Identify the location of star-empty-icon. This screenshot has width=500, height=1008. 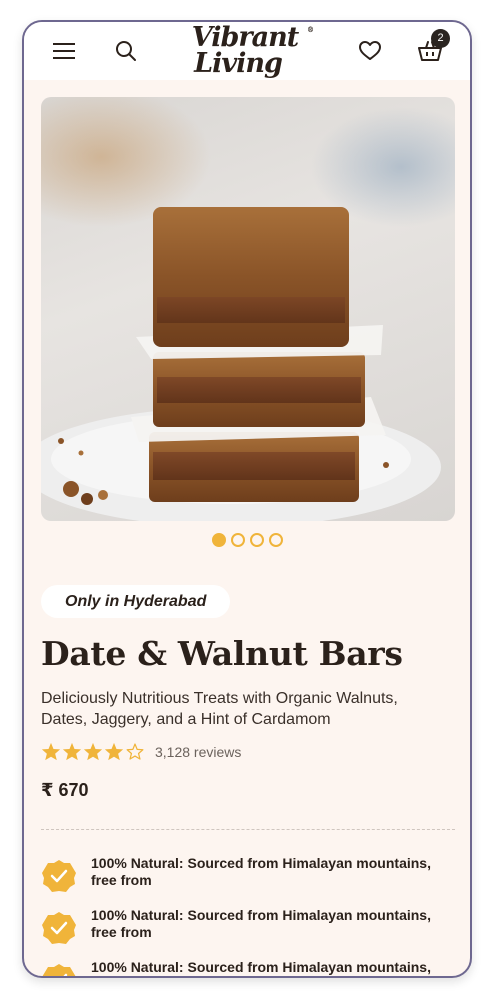
(135, 751).